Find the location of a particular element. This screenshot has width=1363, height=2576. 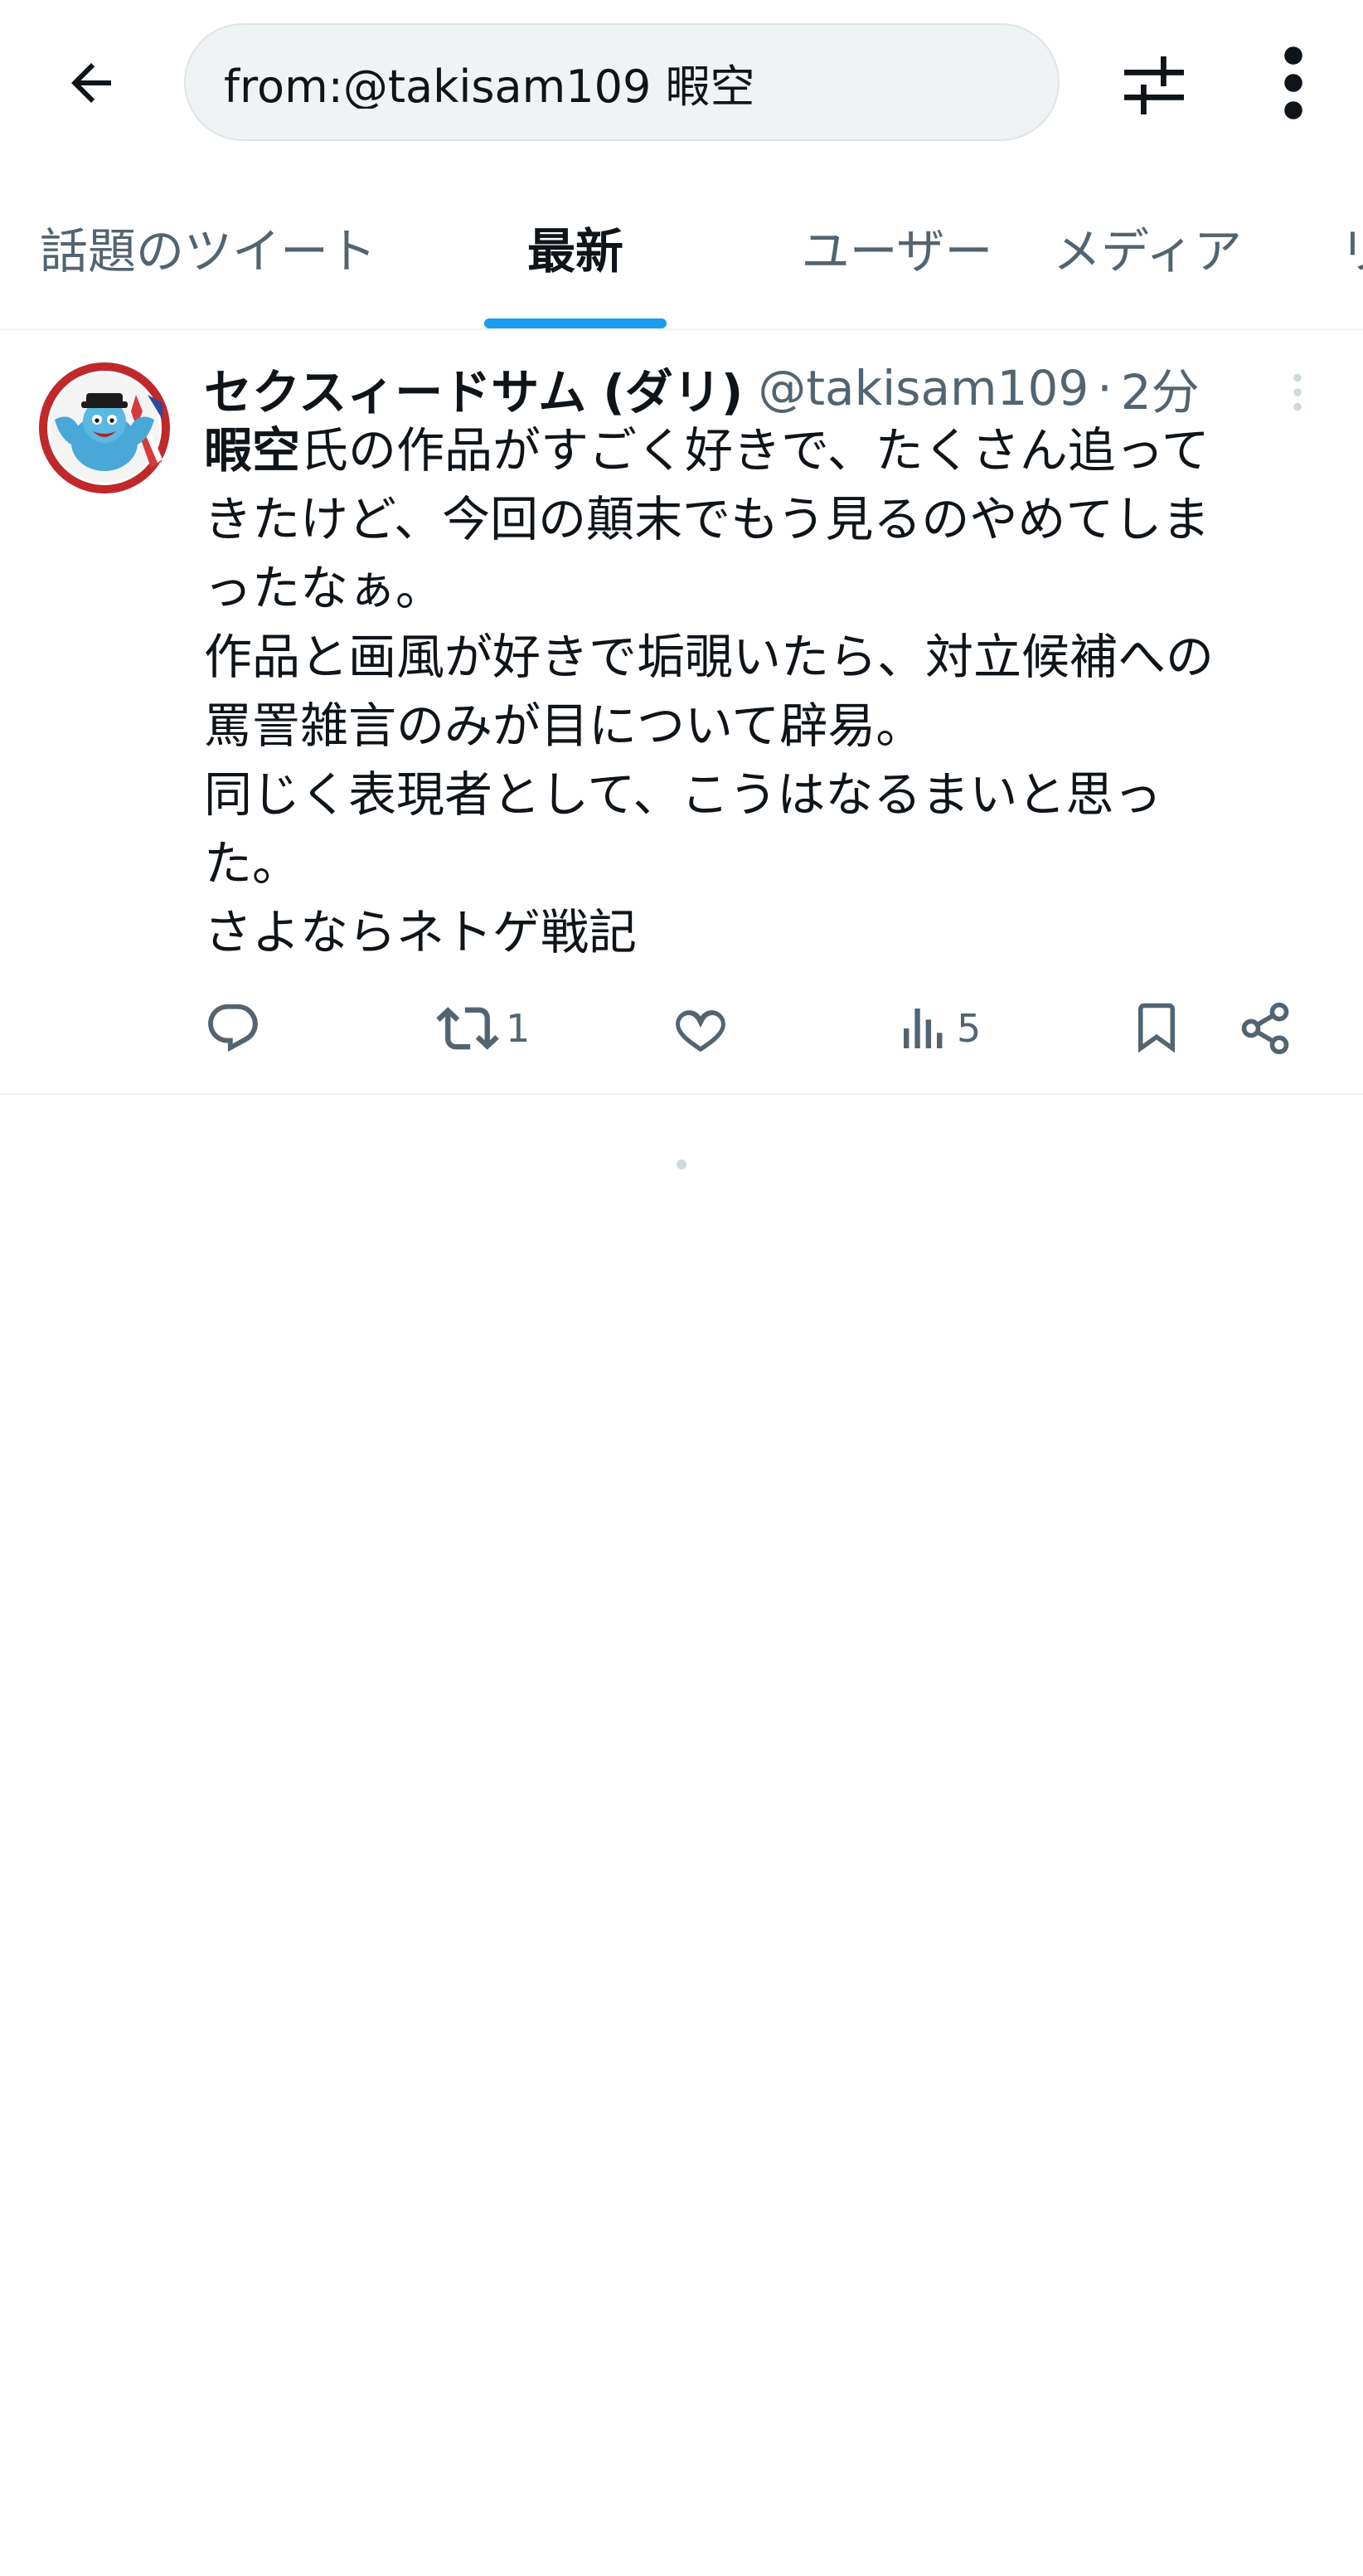

tweet-text-line: きたけど、今回の顛末でもう見るのやめてしま is located at coordinates (707, 519).